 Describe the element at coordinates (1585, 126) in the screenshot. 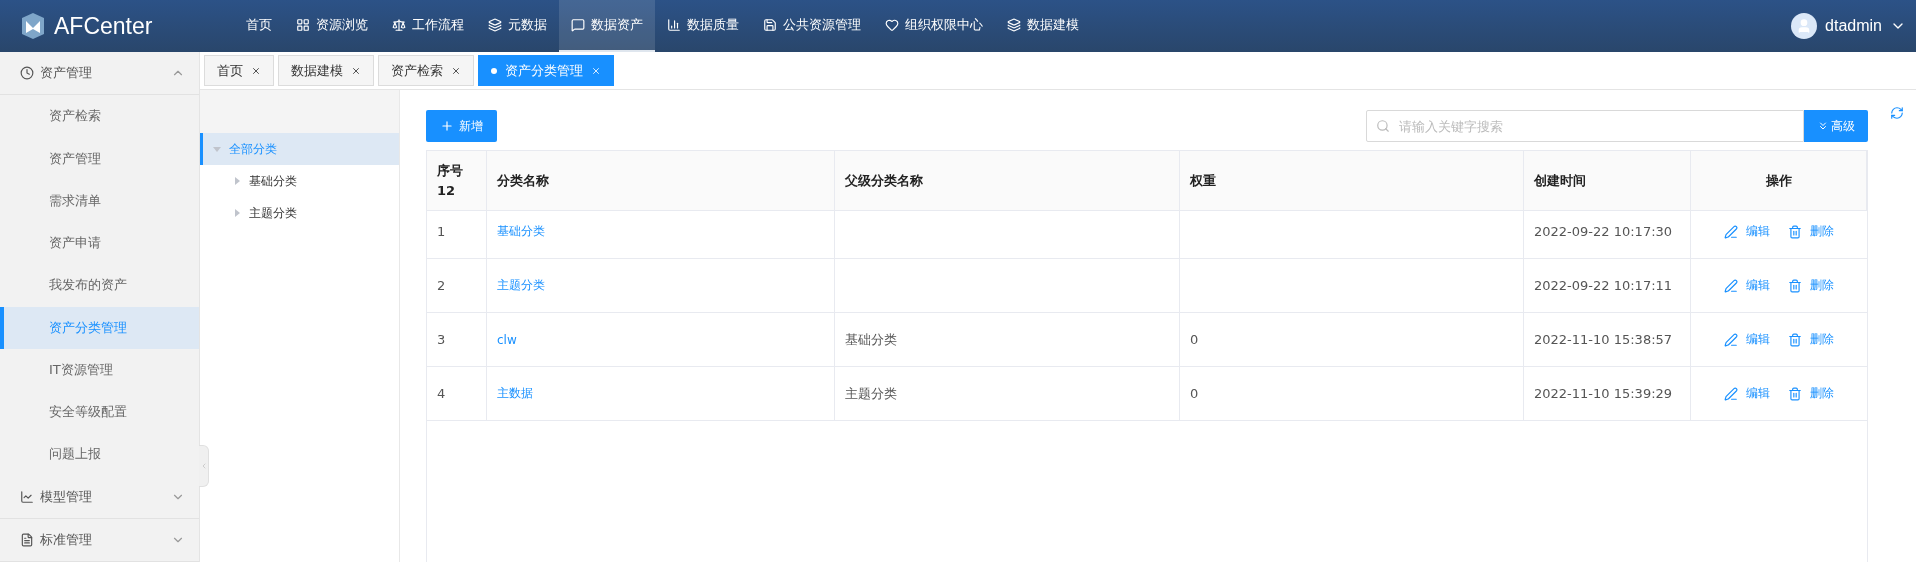

I see `search-field: 请输入关键字搜索` at that location.